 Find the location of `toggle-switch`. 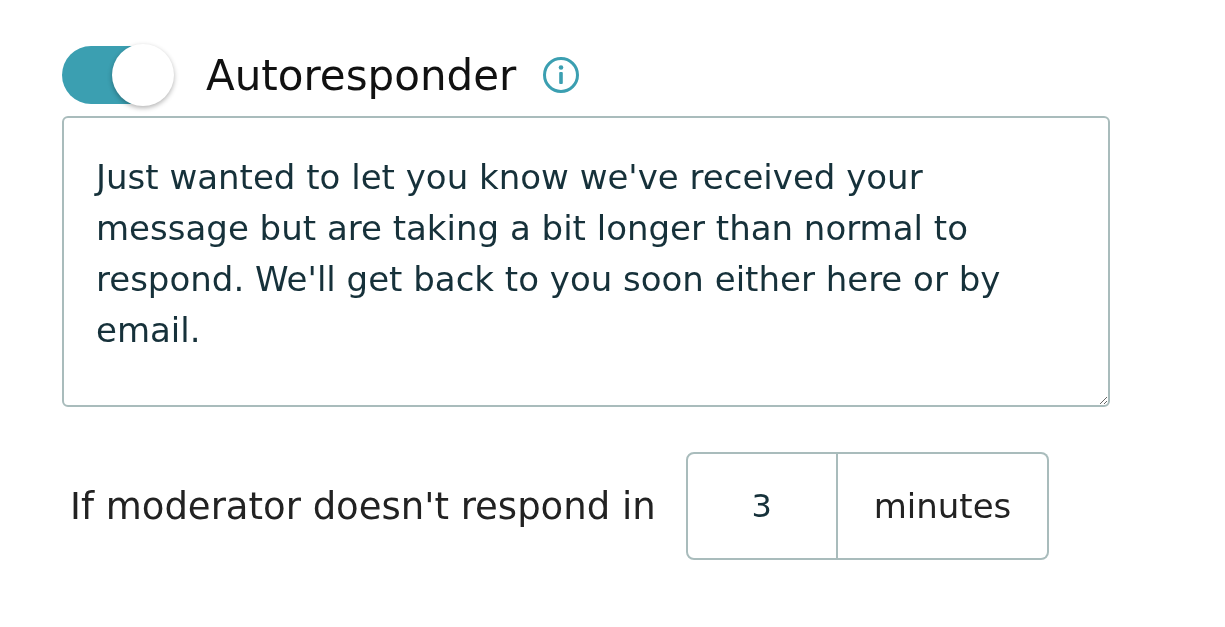

toggle-switch is located at coordinates (117, 75).